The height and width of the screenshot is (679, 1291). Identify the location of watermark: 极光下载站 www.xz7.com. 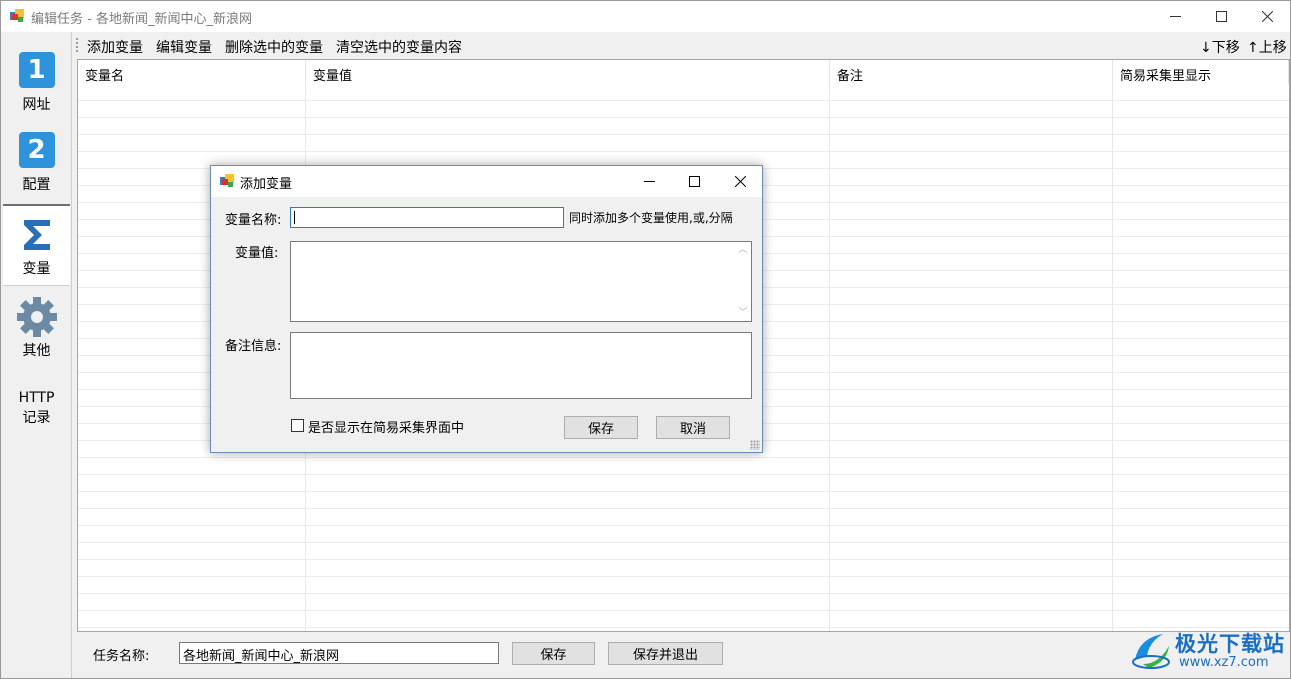
(1209, 651).